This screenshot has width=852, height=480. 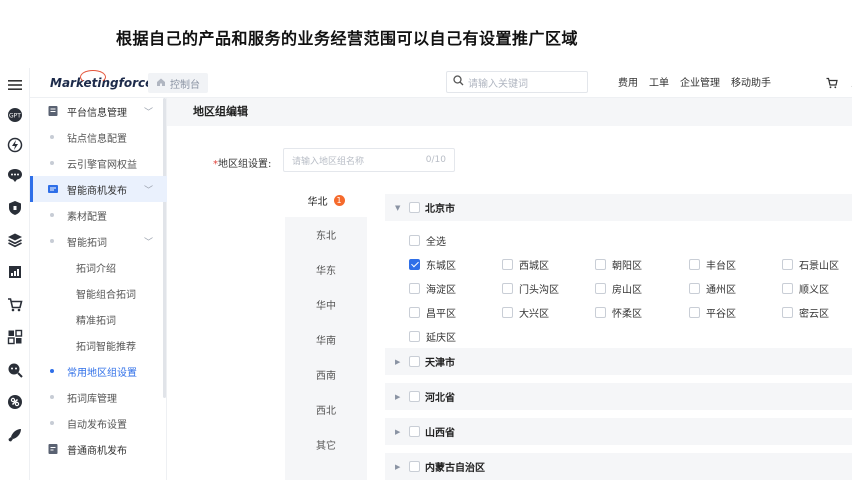 I want to click on menu-cloud-engine: 云引擎官网权益, so click(x=98, y=163).